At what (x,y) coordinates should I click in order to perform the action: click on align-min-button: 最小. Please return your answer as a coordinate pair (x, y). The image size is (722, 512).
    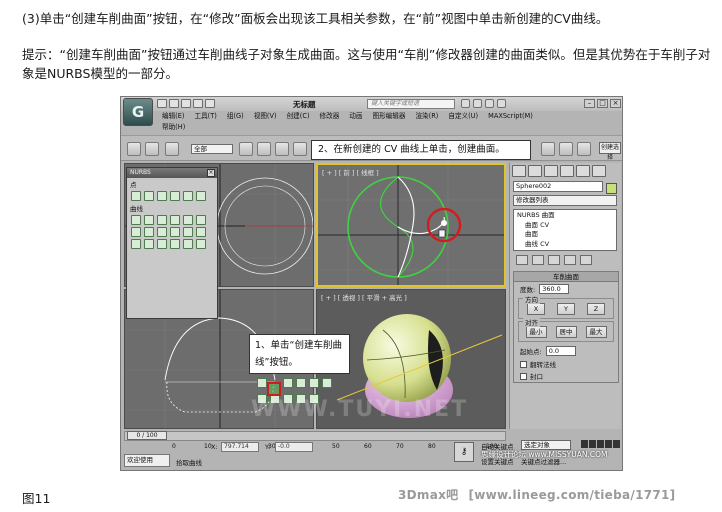
    Looking at the image, I should click on (536, 332).